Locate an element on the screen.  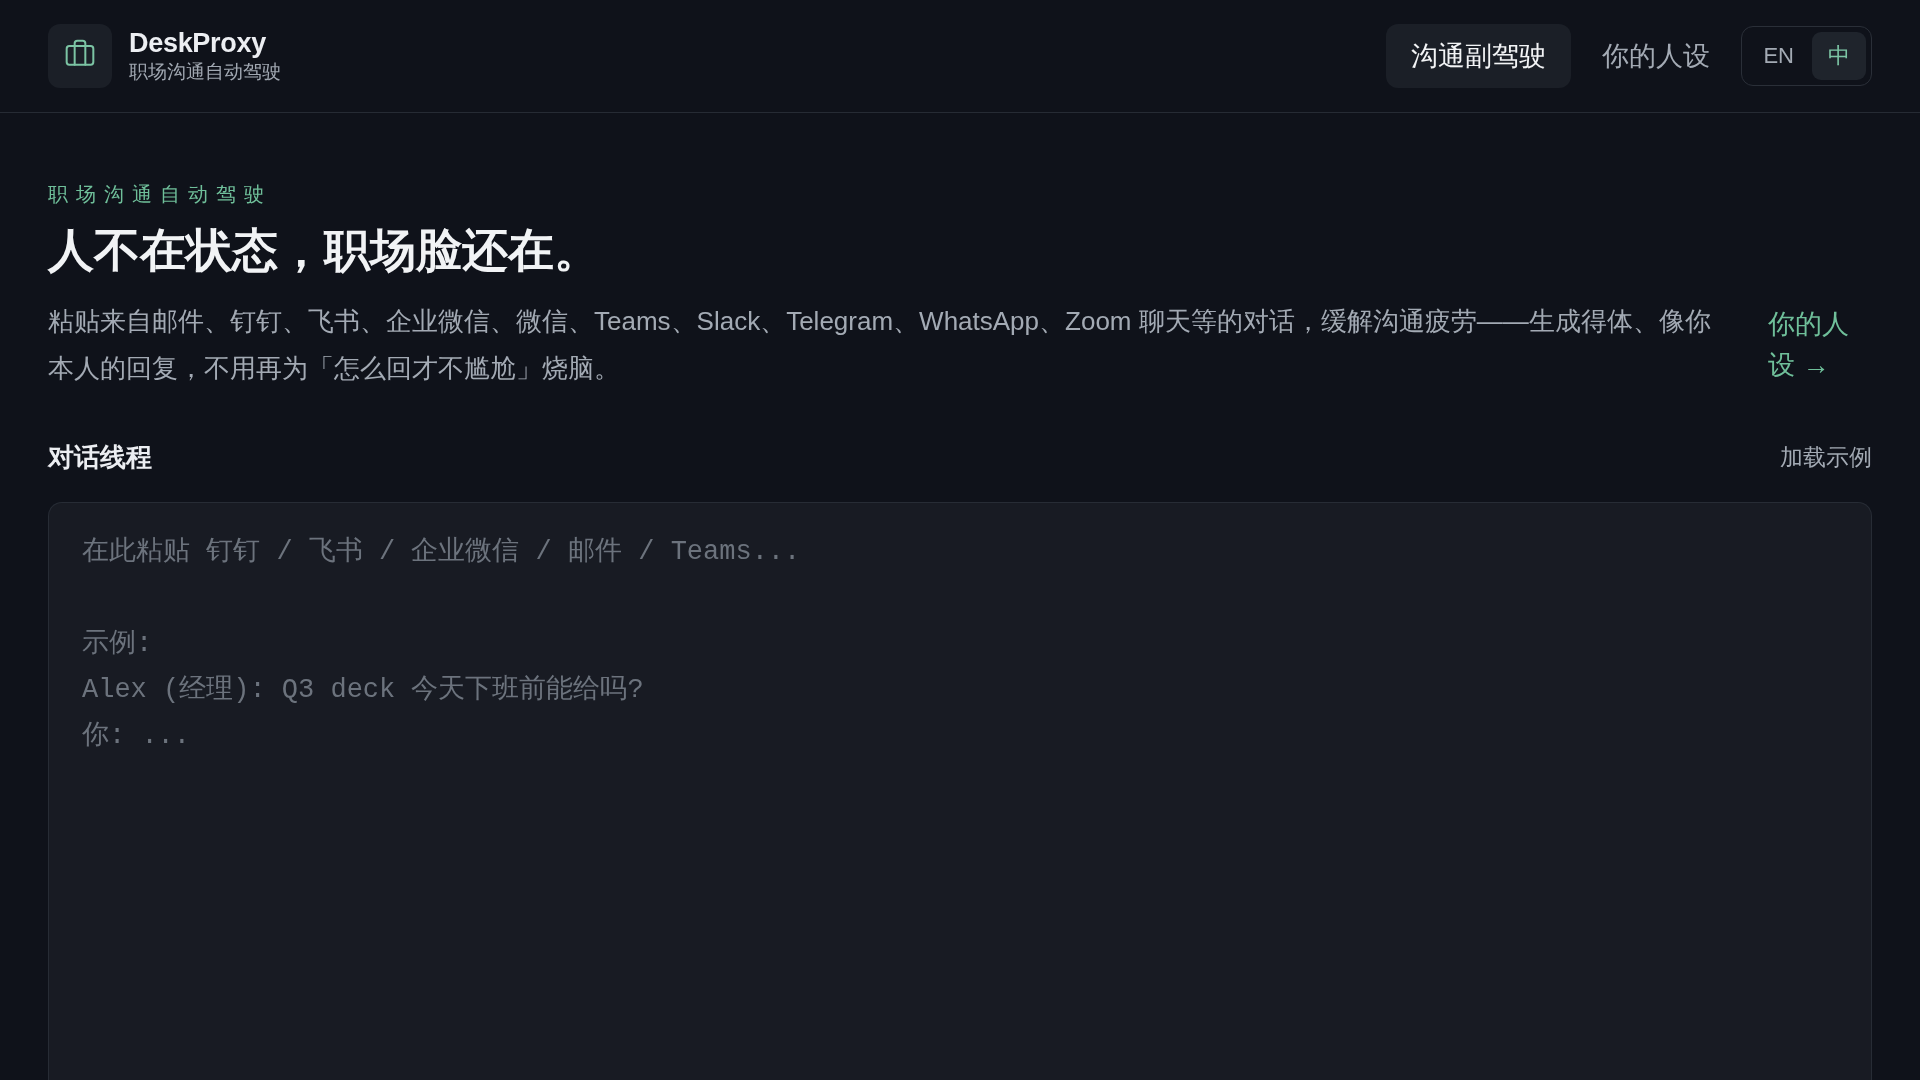
section-title: 对话线程 is located at coordinates (100, 457).